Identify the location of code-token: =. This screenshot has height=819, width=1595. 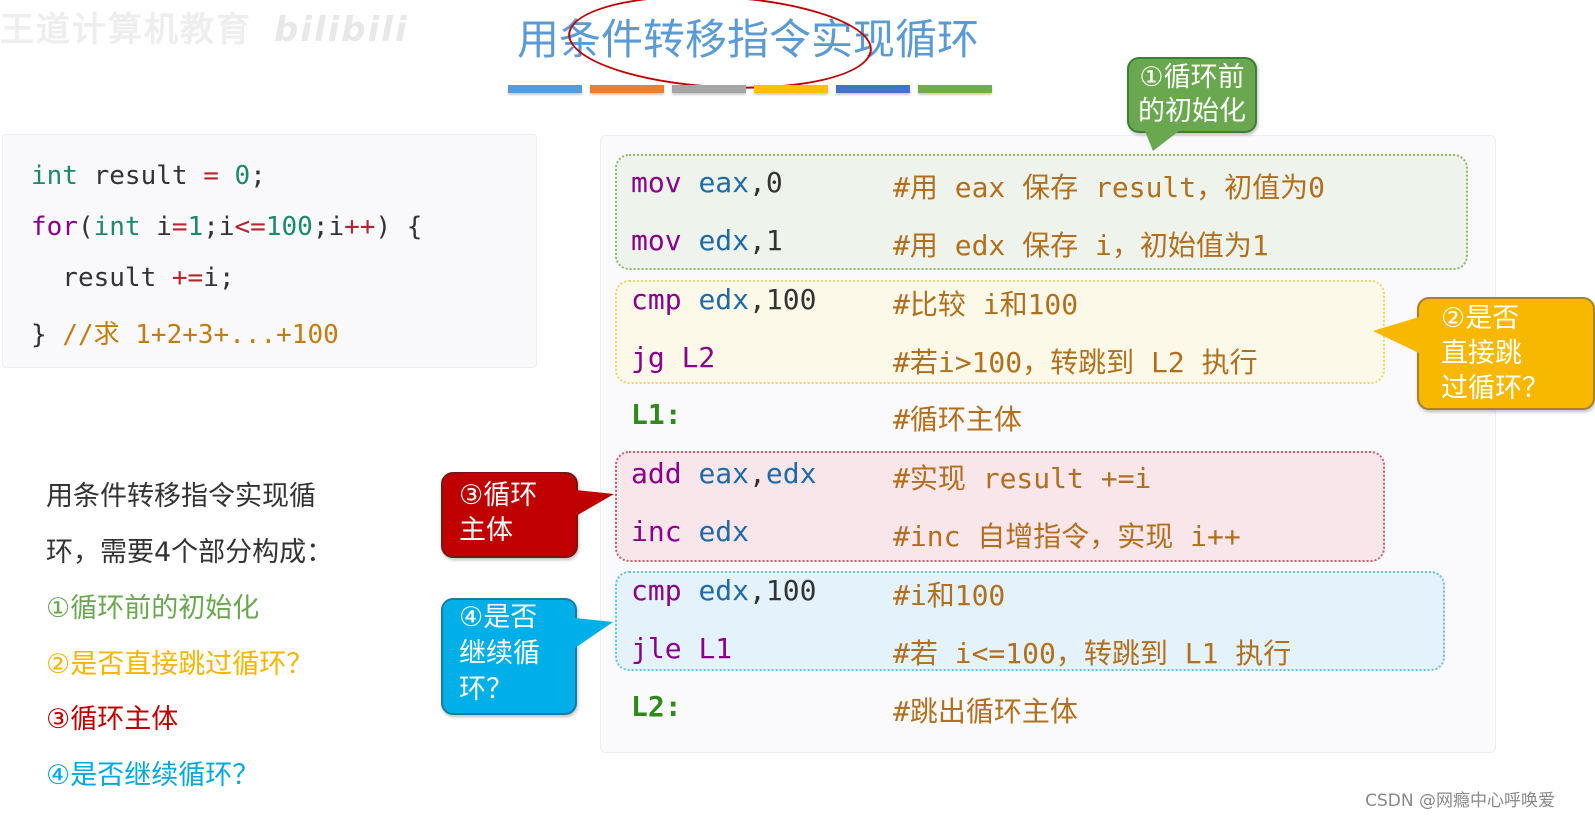
(179, 227).